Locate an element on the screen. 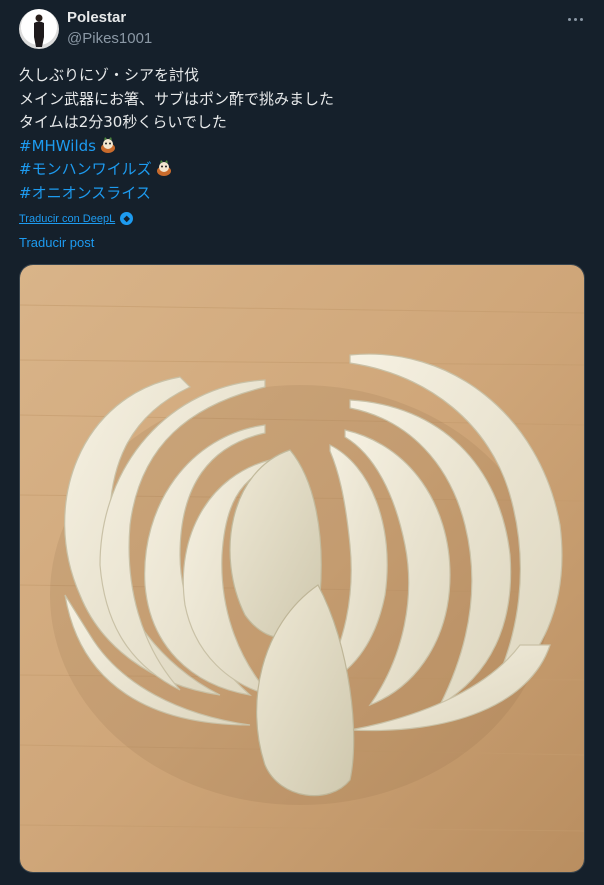 This screenshot has height=885, width=604. deepl-translate-link: Traducir con DeepL ◆ is located at coordinates (76, 218).